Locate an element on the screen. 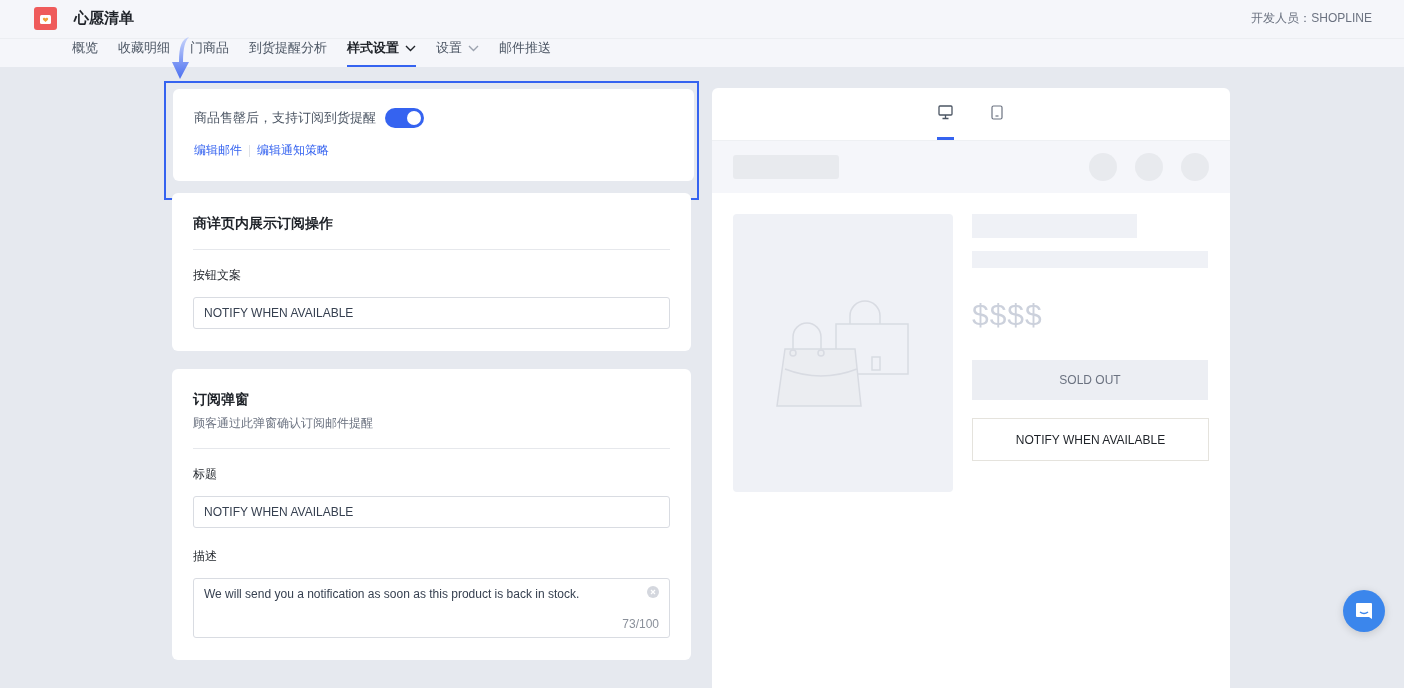 This screenshot has height=688, width=1404. chat-icon is located at coordinates (1364, 611).